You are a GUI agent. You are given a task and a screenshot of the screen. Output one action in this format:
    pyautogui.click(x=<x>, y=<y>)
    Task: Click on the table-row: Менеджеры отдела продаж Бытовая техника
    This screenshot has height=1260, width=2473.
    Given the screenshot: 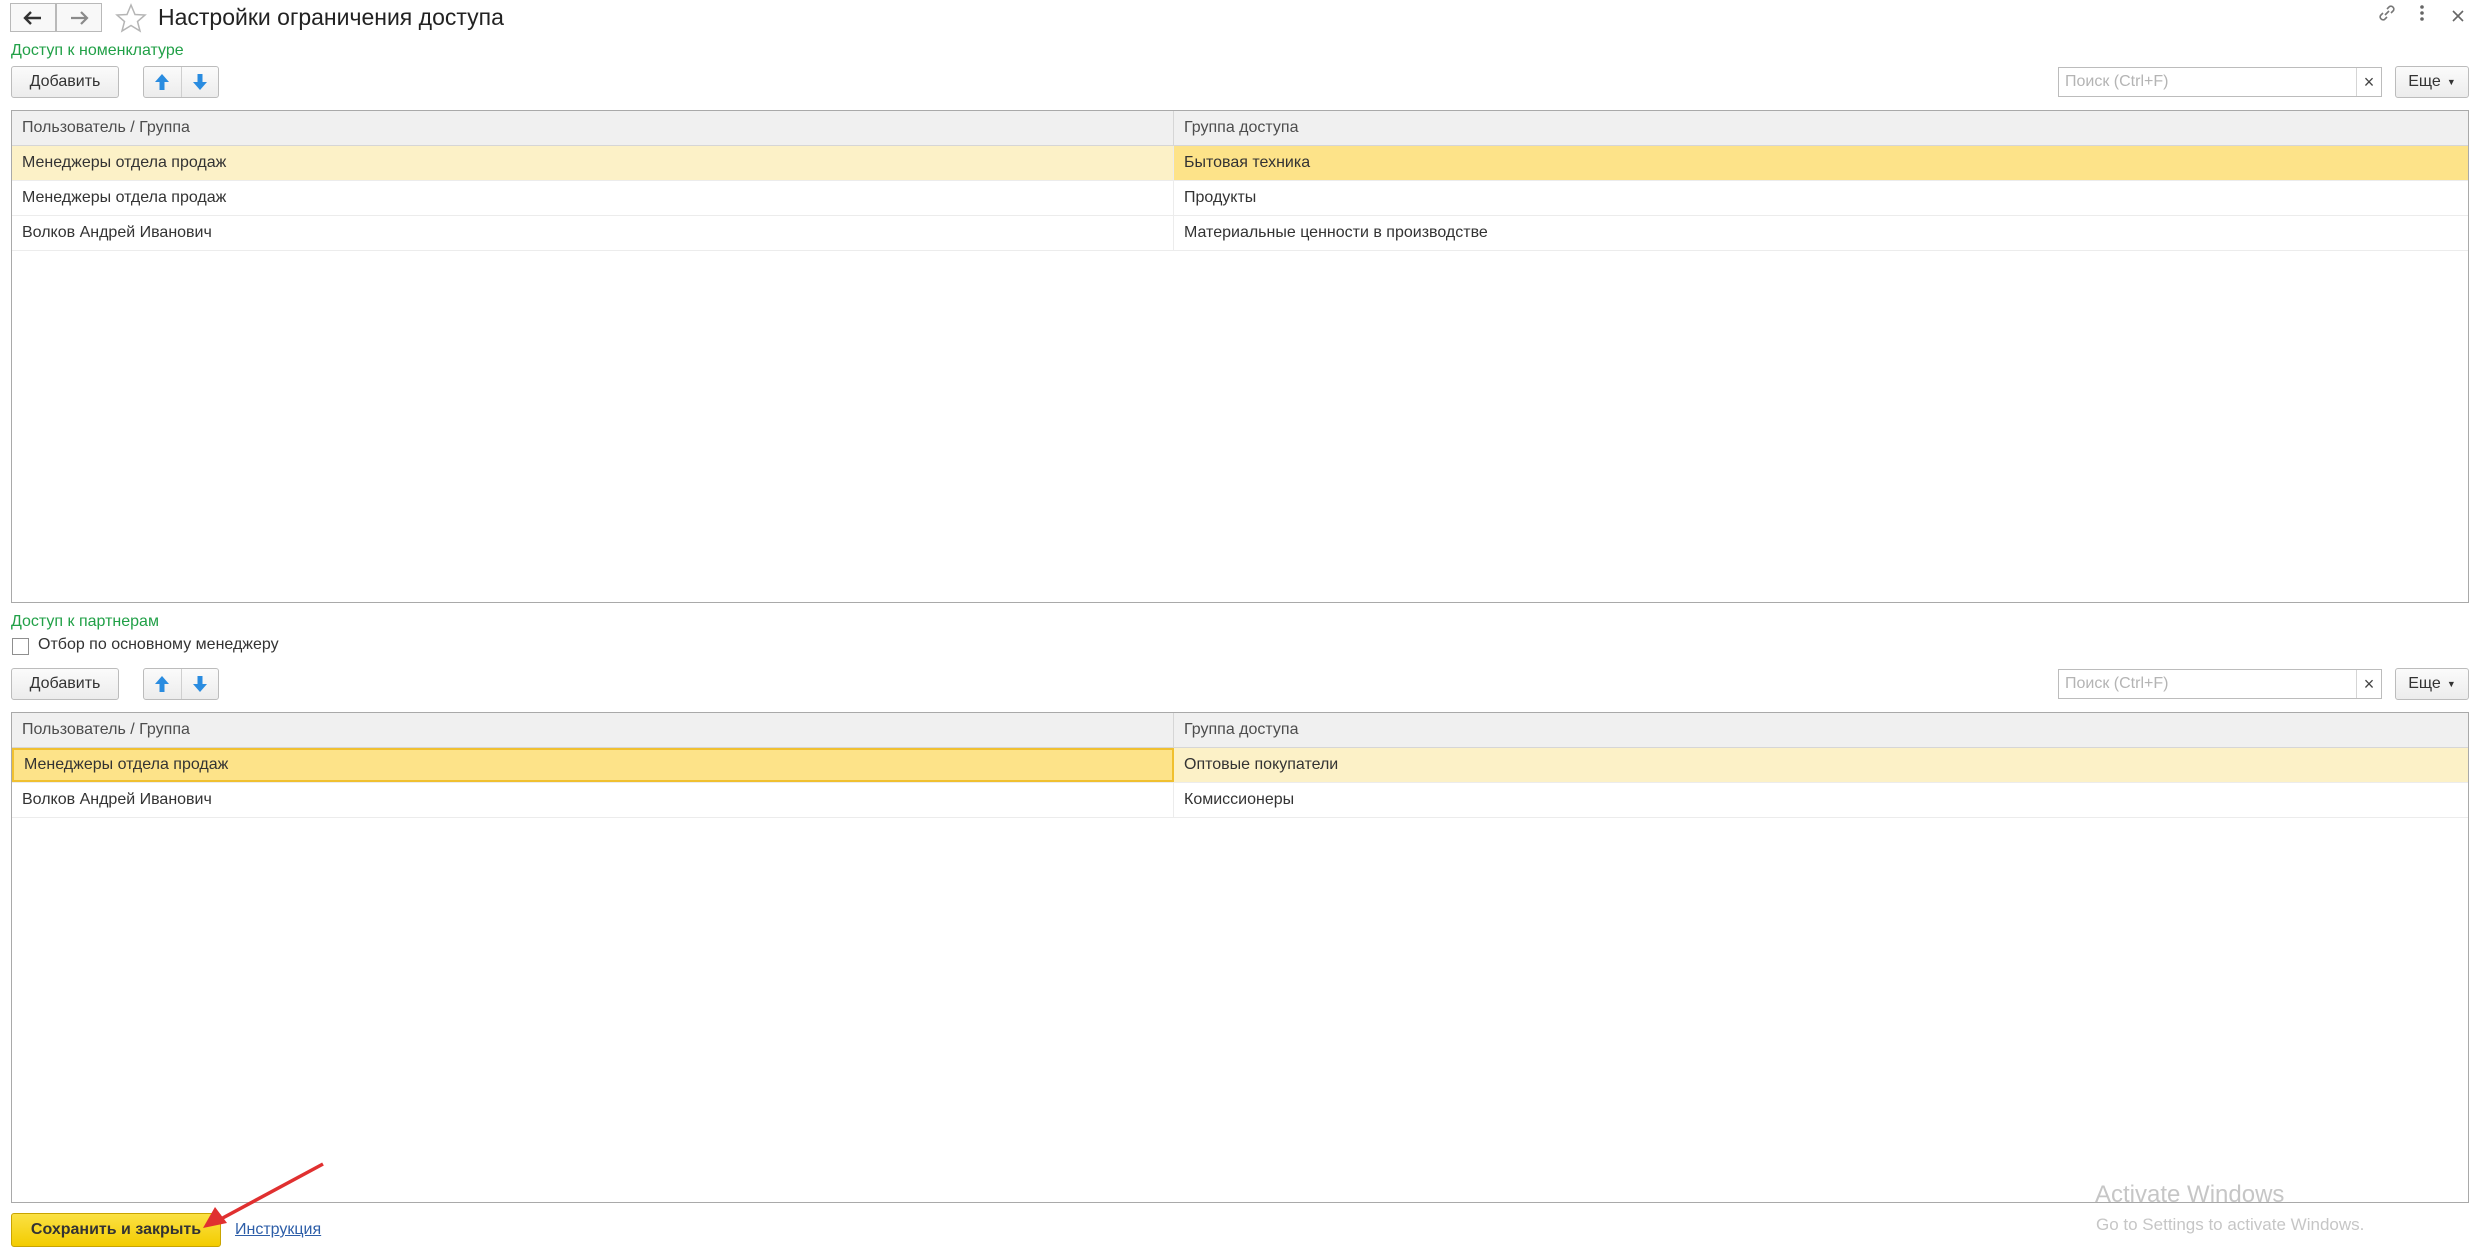 What is the action you would take?
    pyautogui.click(x=1240, y=163)
    